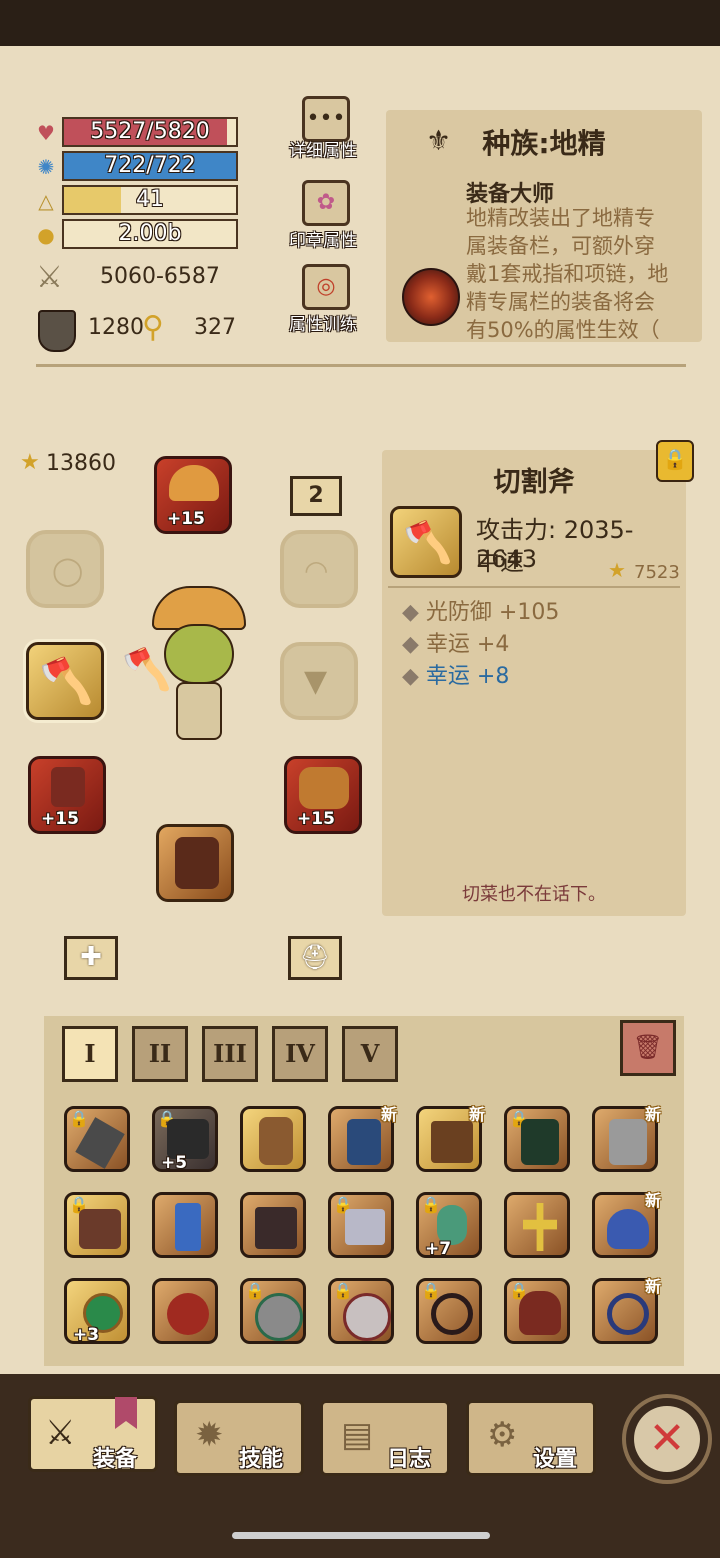 The width and height of the screenshot is (720, 1558). I want to click on defense-value: 1280, so click(116, 327).